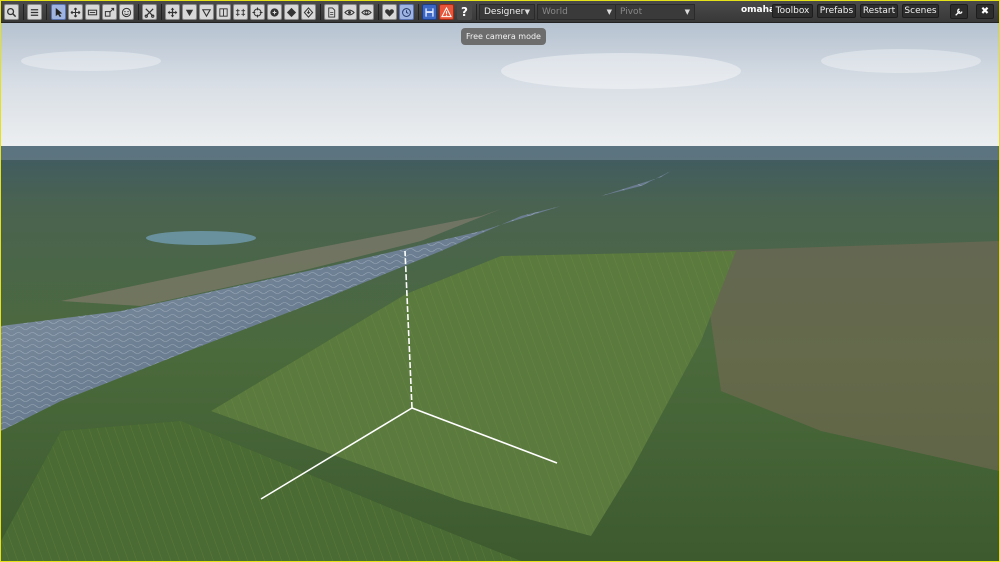 Image resolution: width=1000 pixels, height=562 pixels. I want to click on snap-icon, so click(172, 12).